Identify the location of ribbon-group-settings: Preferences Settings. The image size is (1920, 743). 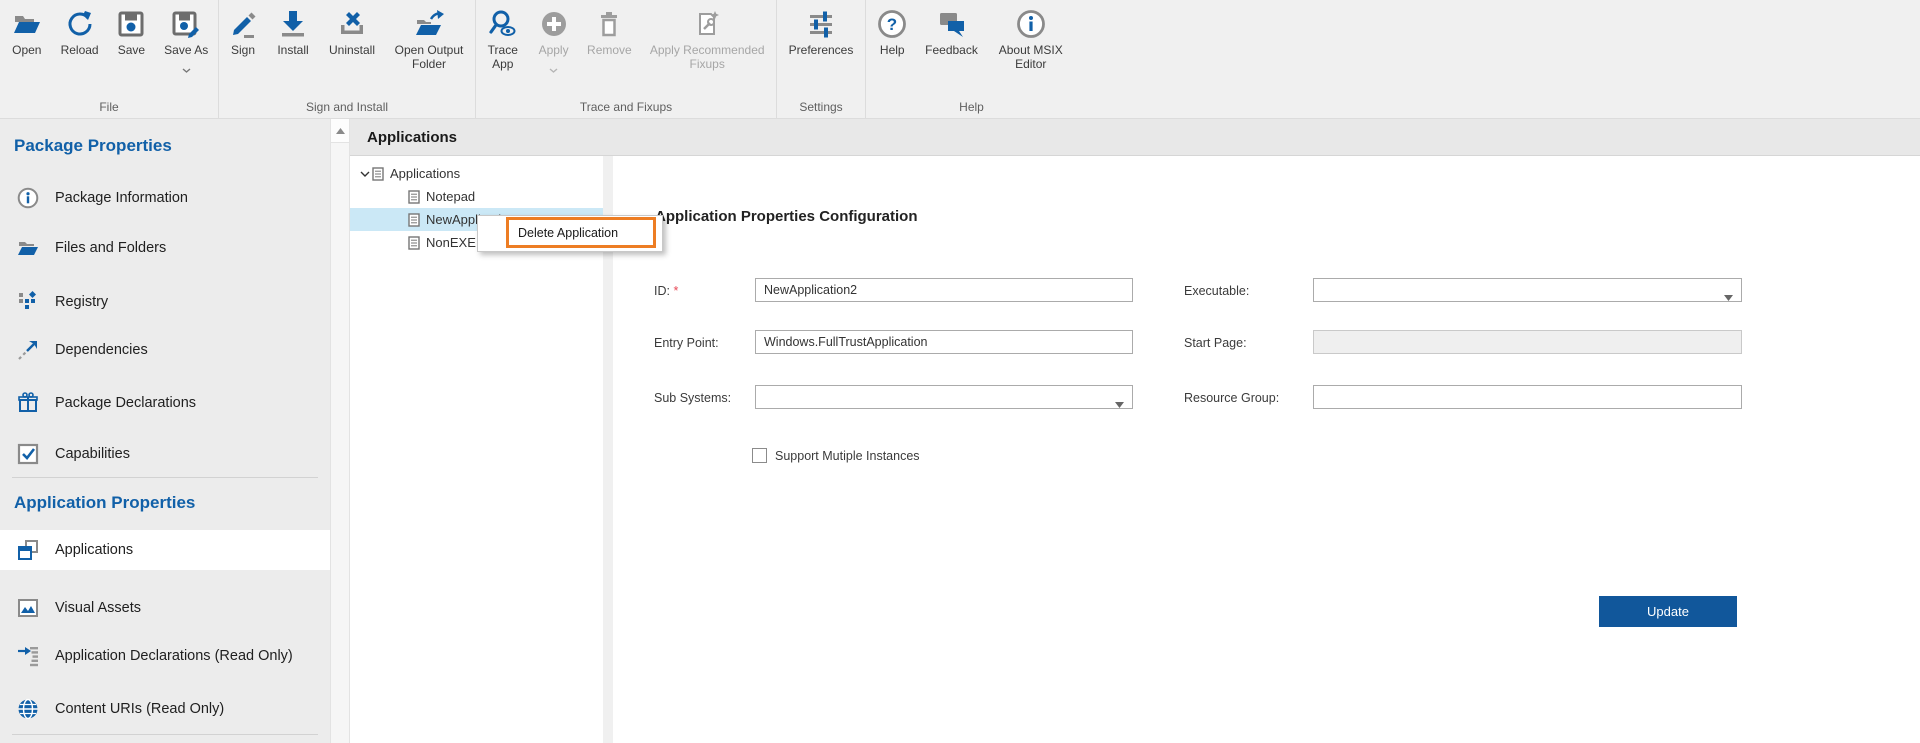
(821, 59).